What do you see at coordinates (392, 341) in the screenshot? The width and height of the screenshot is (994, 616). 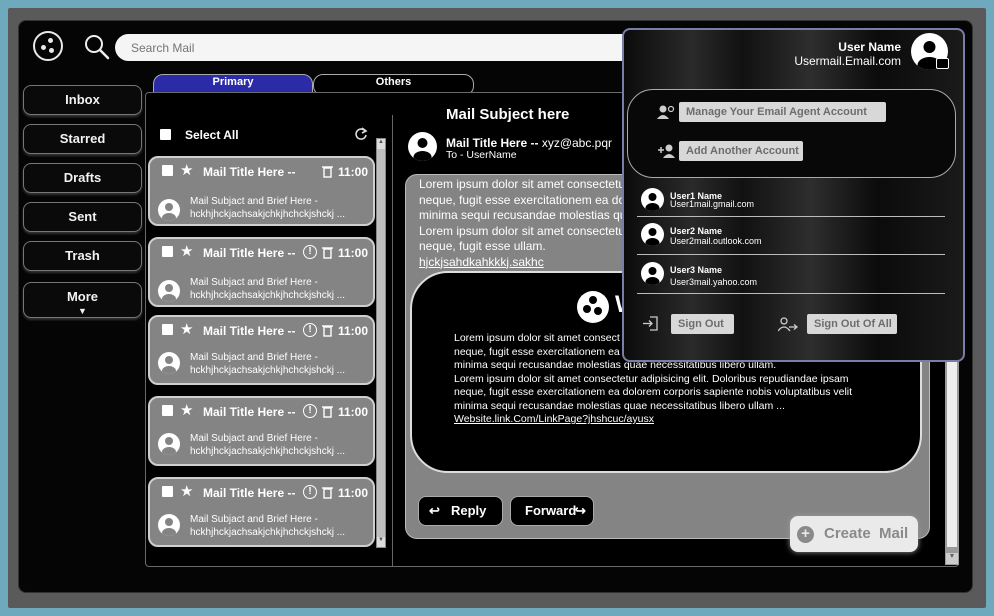 I see `panel-divider` at bounding box center [392, 341].